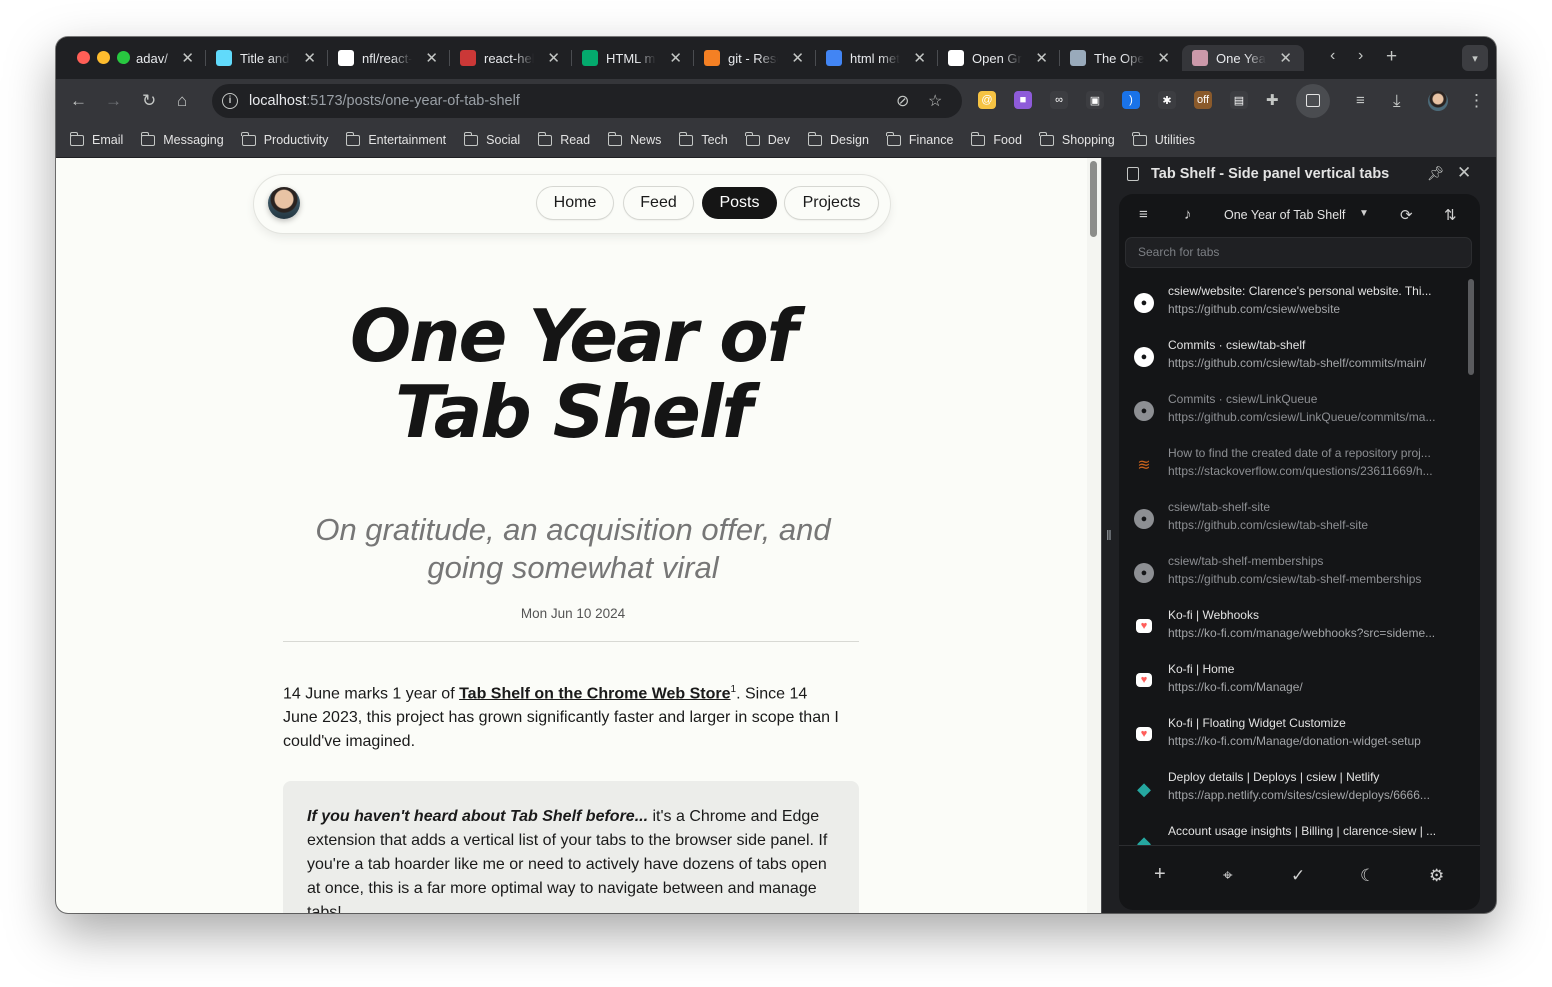 The image size is (1552, 987). Describe the element at coordinates (633, 58) in the screenshot. I see `browser-tab: HTML me ✕` at that location.